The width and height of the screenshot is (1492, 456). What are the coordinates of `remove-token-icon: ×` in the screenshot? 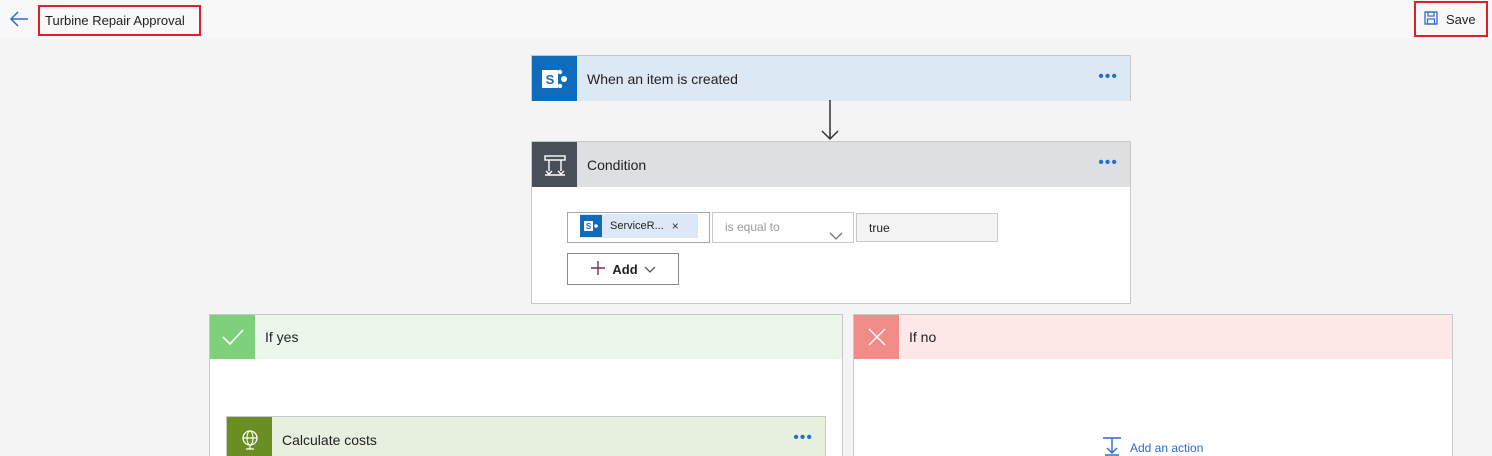 It's located at (675, 226).